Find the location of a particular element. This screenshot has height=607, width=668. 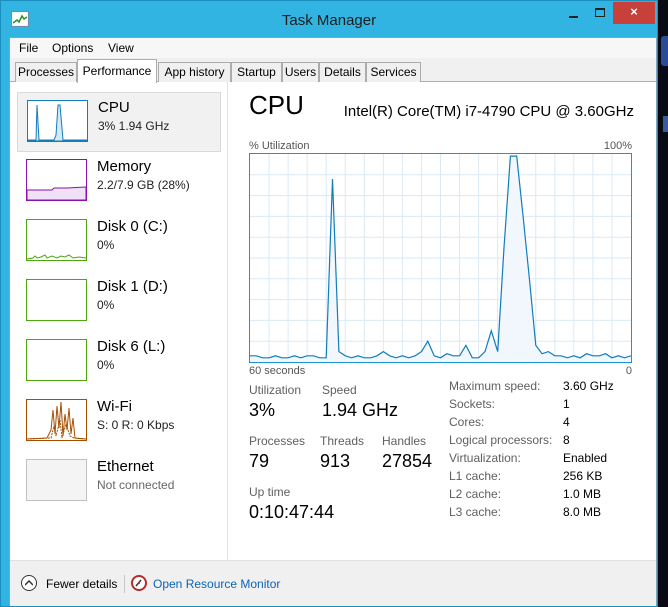

utilization-value: 3% is located at coordinates (262, 410).